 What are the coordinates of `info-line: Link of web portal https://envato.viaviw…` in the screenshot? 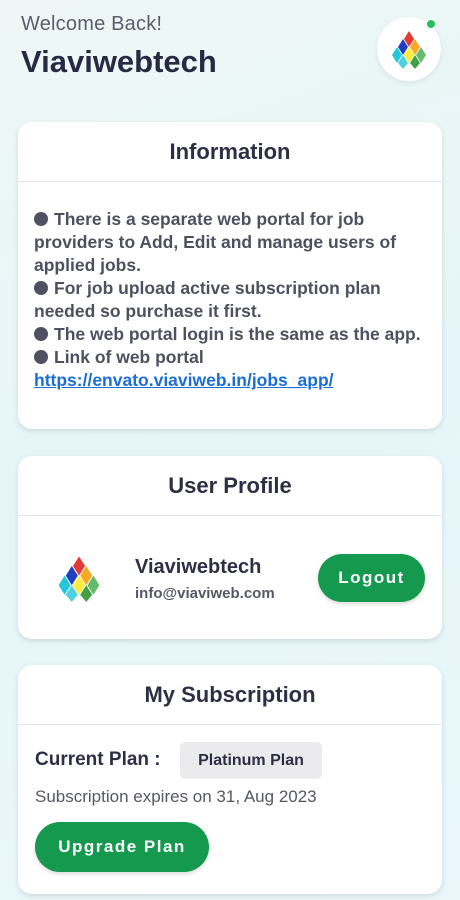 It's located at (184, 368).